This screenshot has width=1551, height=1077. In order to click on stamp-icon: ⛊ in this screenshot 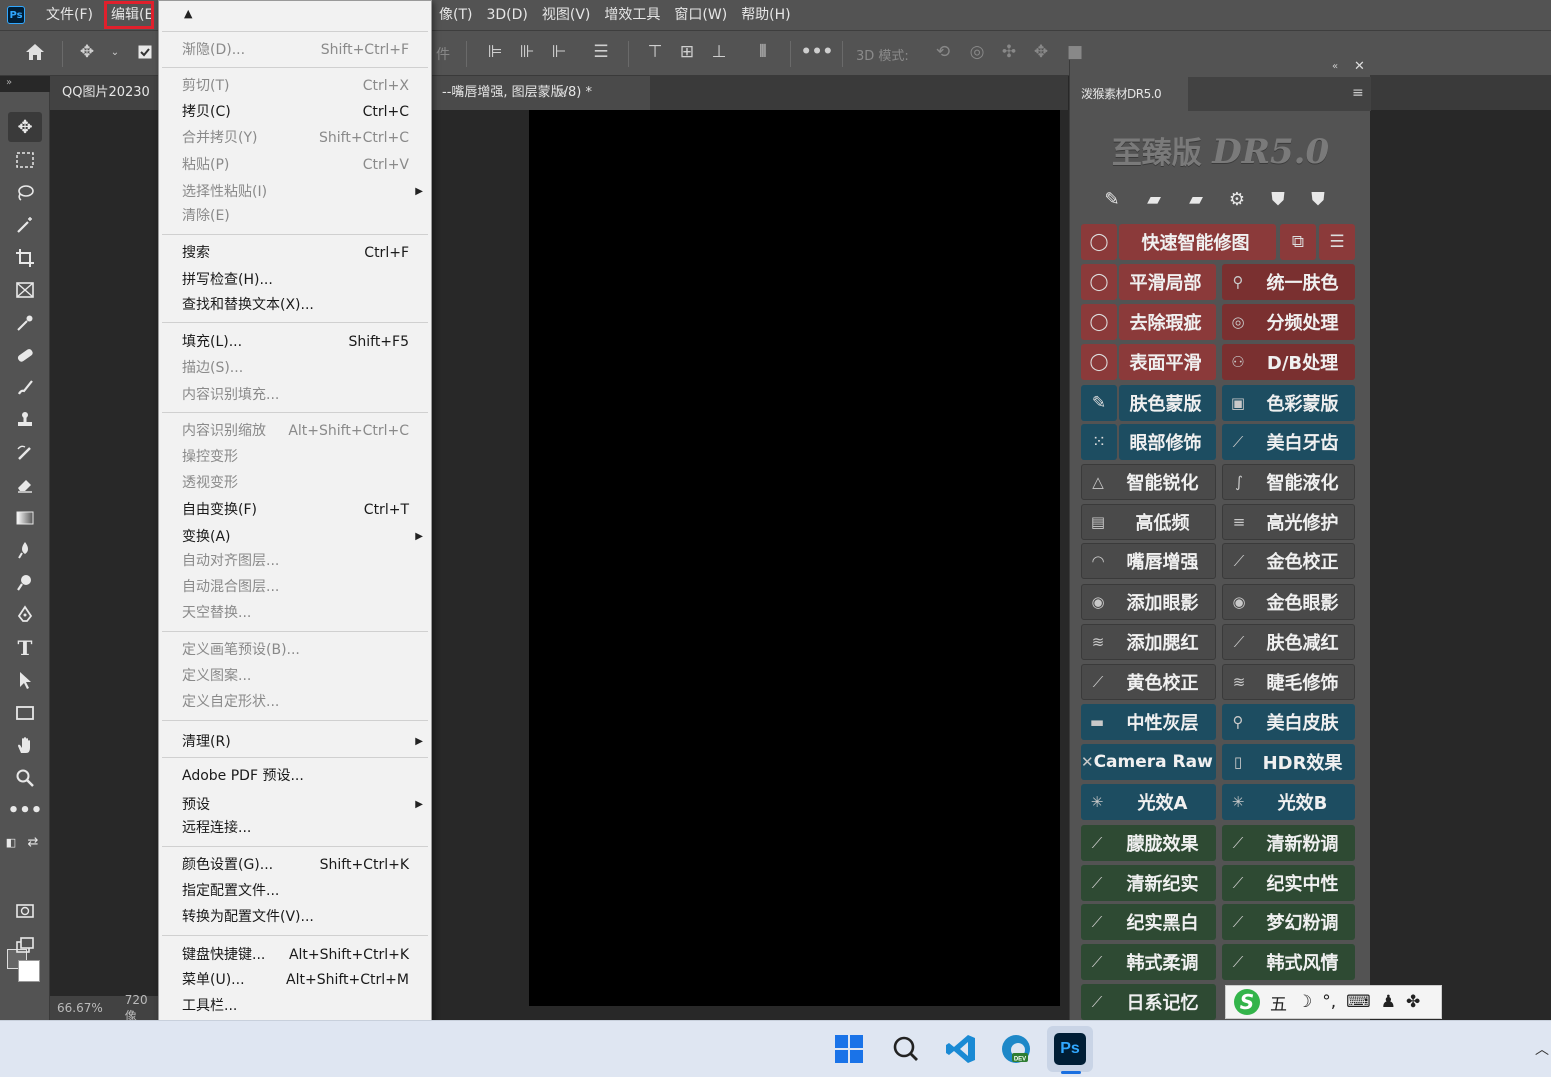, I will do `click(1278, 199)`.